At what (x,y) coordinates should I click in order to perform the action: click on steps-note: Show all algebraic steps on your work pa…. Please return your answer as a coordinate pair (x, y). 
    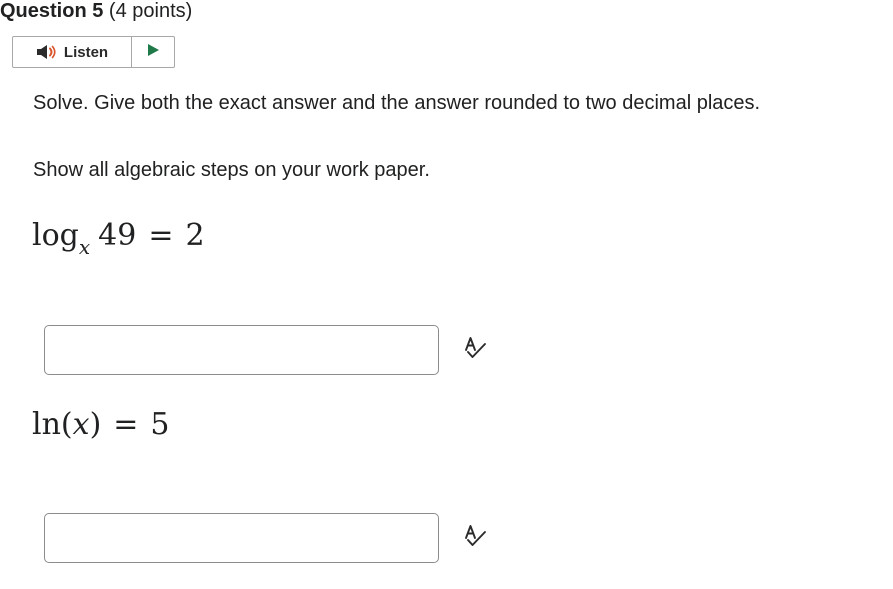
    Looking at the image, I should click on (231, 170).